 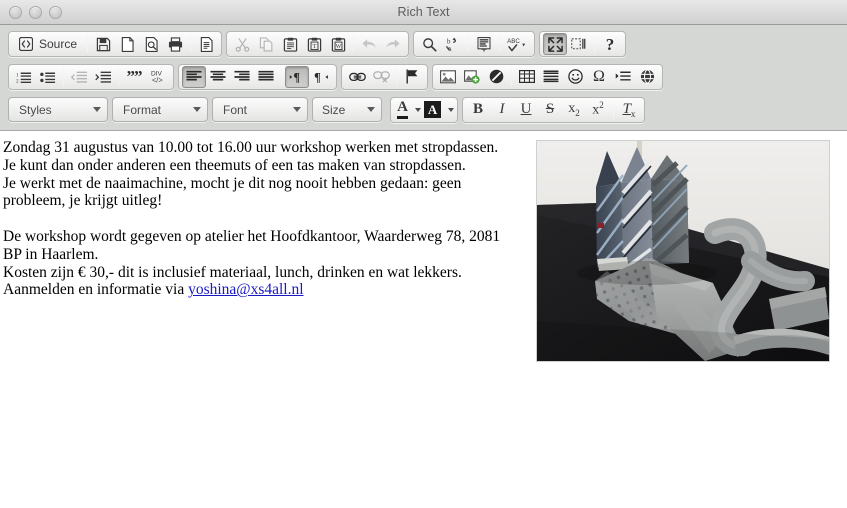 I want to click on window-controls, so click(x=35, y=12).